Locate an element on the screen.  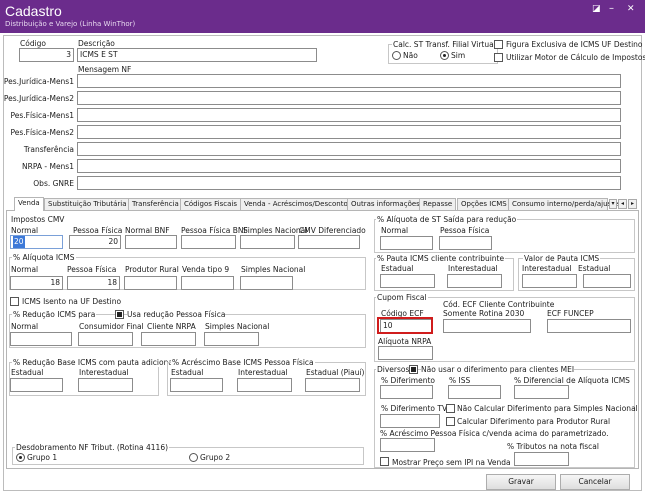
cmv-pf-input: 20 is located at coordinates (95, 242).